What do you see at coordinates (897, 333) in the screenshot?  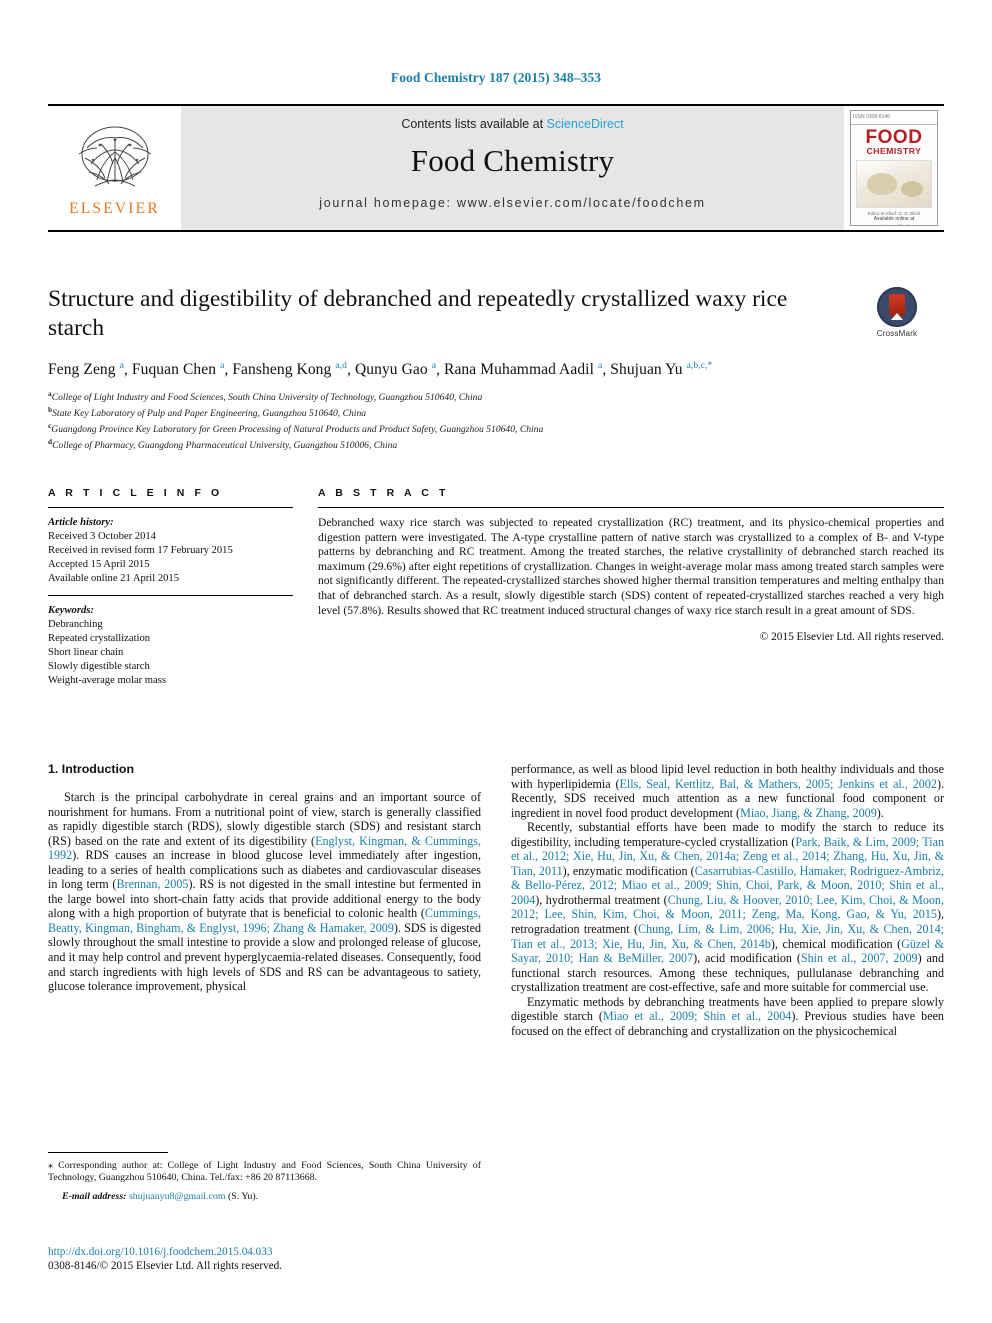 I see `crossmark-label: CrossMark` at bounding box center [897, 333].